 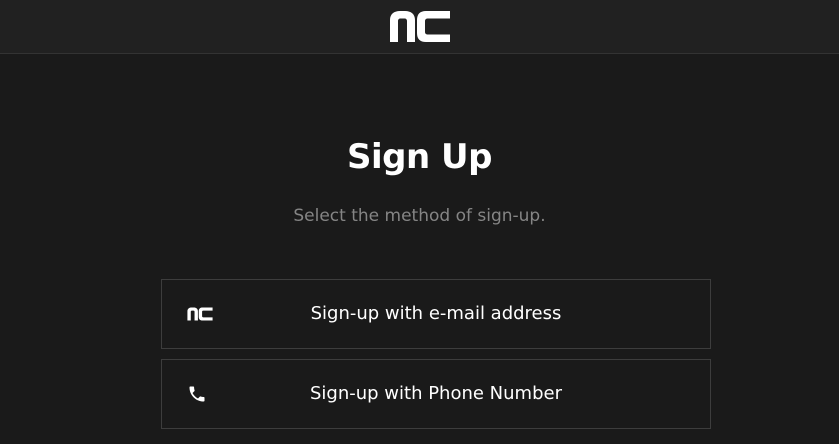 I want to click on nc-logo-icon, so click(x=419, y=26).